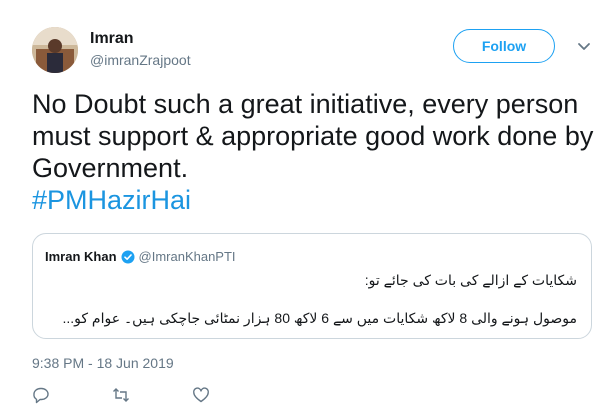 The image size is (612, 417). I want to click on verified-icon, so click(128, 257).